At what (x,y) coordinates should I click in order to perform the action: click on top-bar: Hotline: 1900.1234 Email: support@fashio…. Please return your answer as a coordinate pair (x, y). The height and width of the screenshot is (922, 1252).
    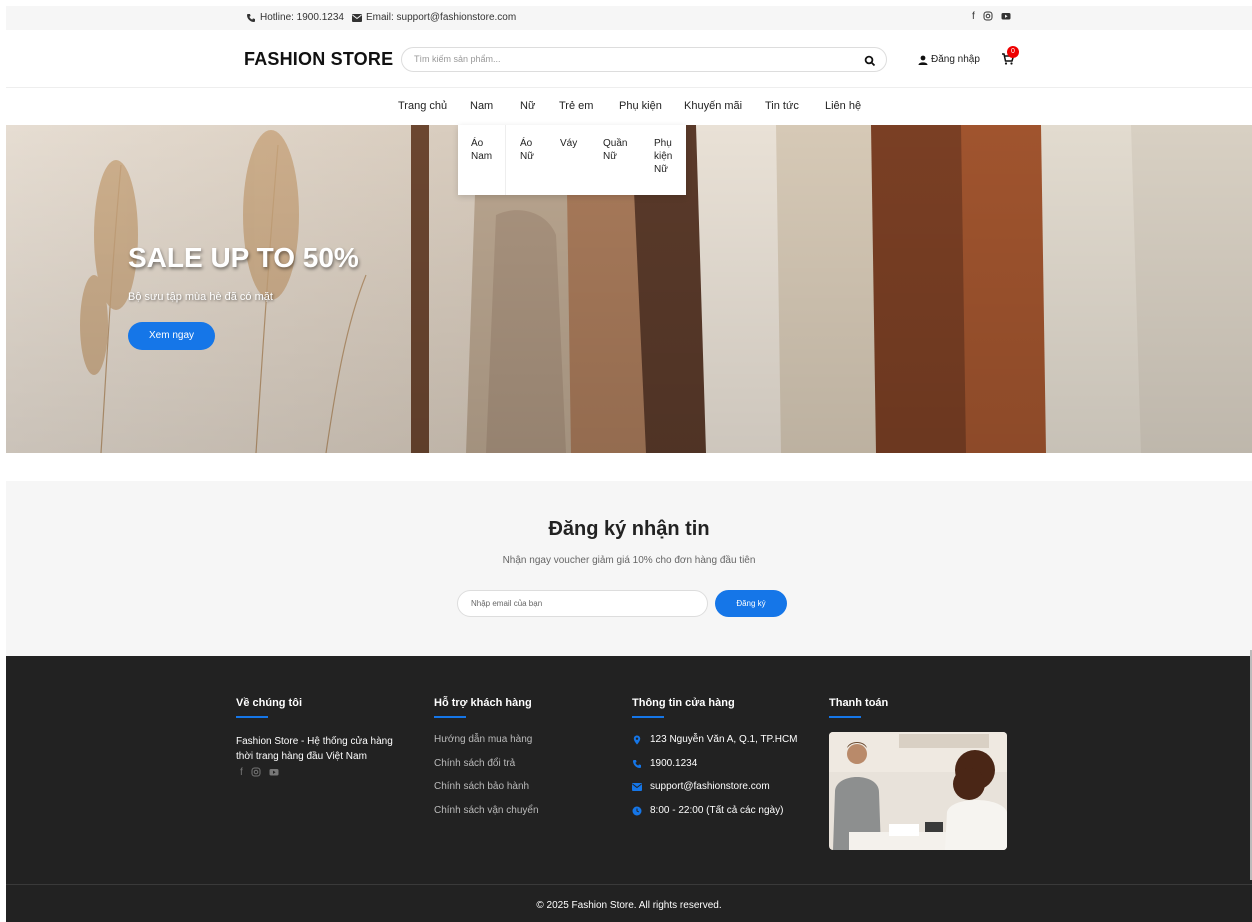
    Looking at the image, I should click on (629, 18).